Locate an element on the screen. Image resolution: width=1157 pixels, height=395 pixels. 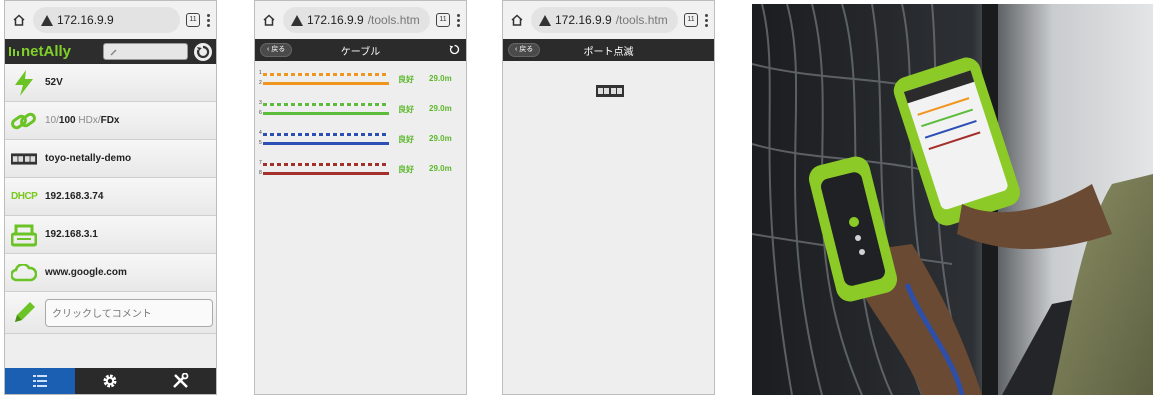
brand-name: netAlly is located at coordinates (46, 51).